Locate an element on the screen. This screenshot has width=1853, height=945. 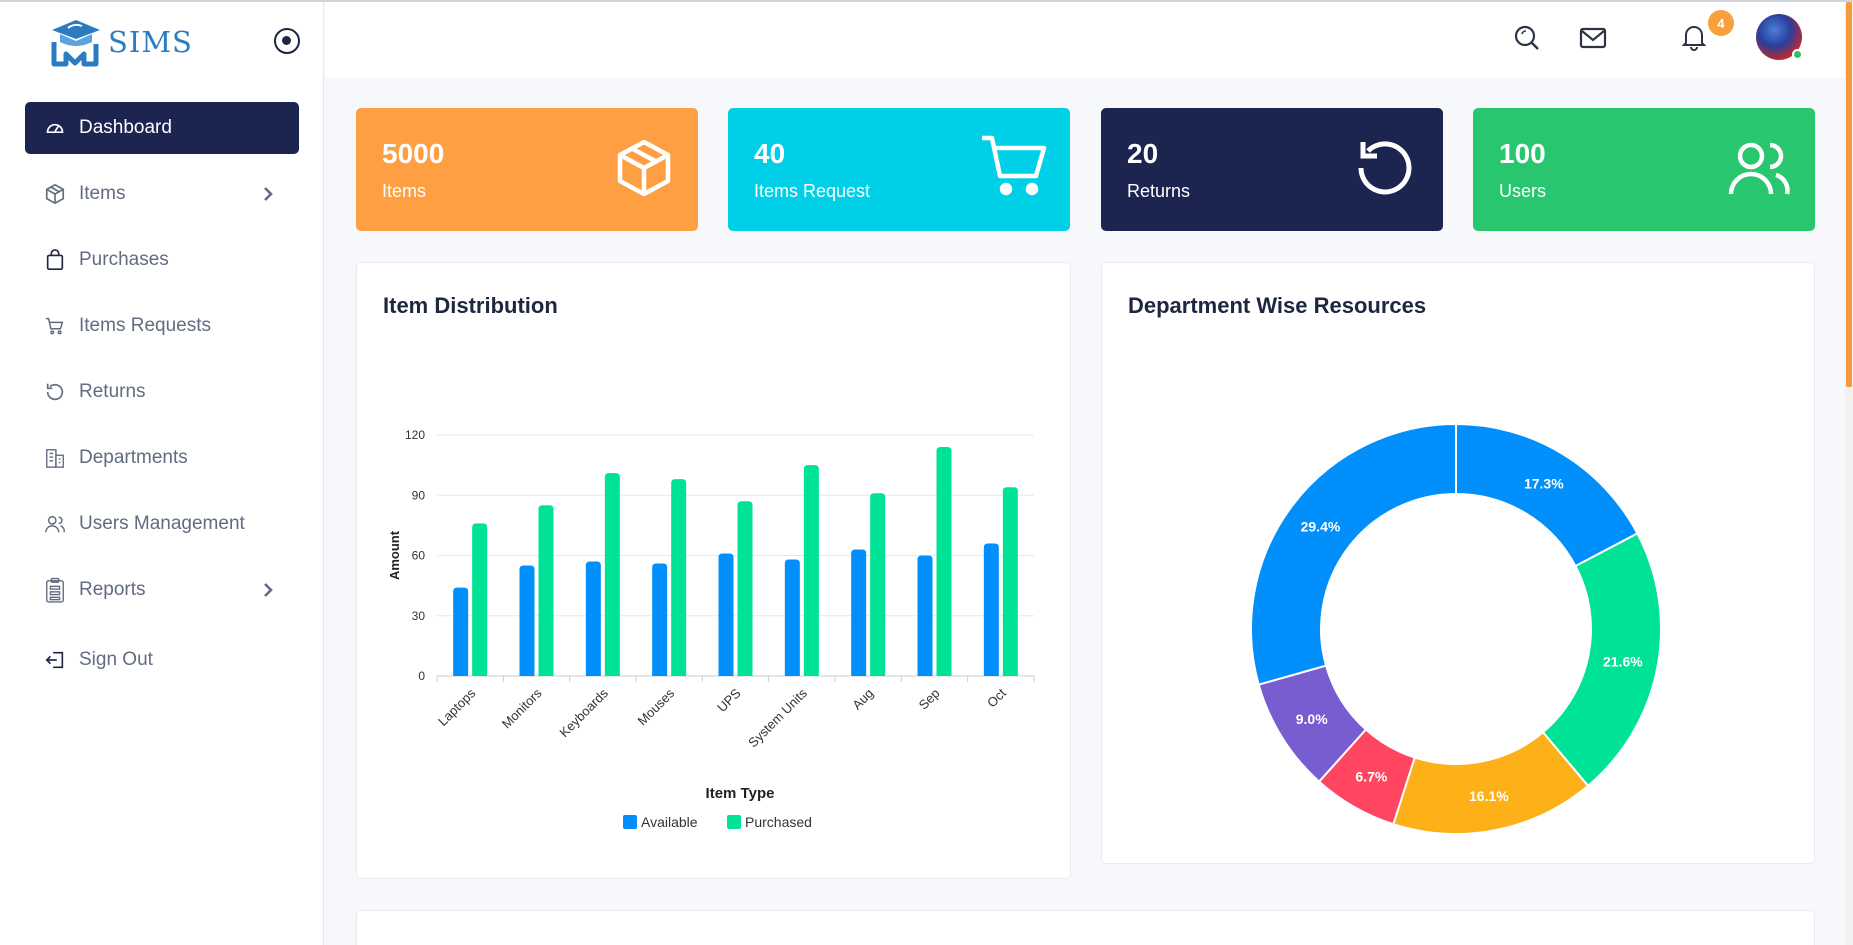
department-resources-chart: 17.3% 21.6% 16.1% 6.7% 9.0% 29.4% is located at coordinates (1456, 628).